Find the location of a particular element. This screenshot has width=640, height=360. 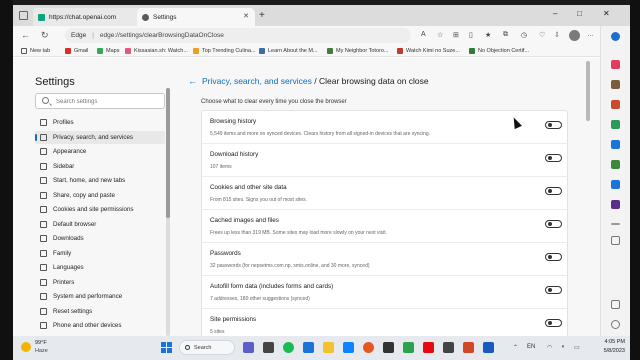

word-icon is located at coordinates (488, 347).